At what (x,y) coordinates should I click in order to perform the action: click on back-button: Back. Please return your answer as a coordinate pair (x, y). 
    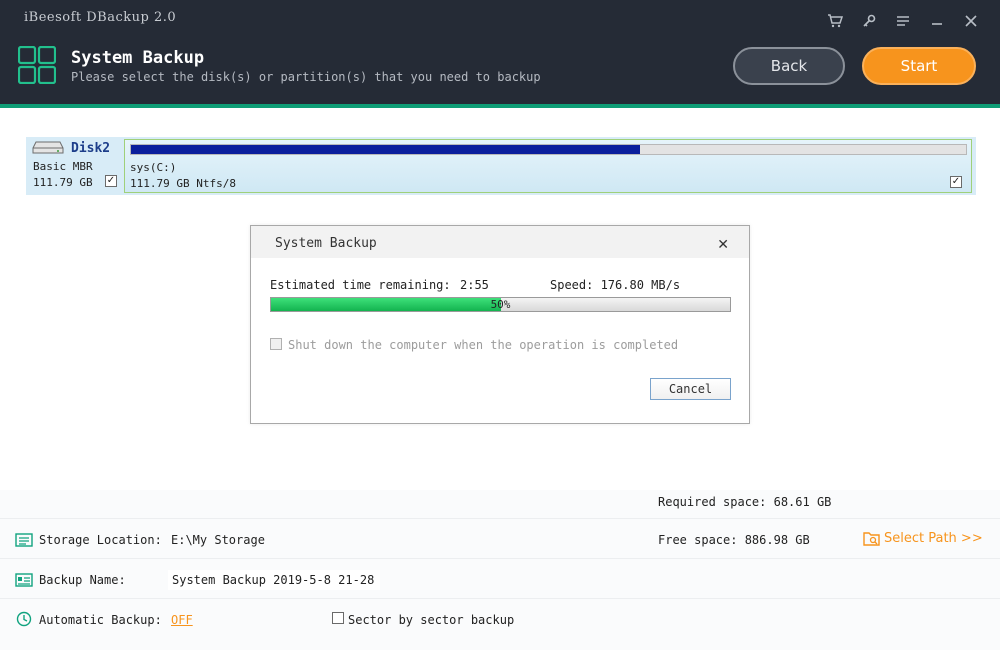
    Looking at the image, I should click on (789, 66).